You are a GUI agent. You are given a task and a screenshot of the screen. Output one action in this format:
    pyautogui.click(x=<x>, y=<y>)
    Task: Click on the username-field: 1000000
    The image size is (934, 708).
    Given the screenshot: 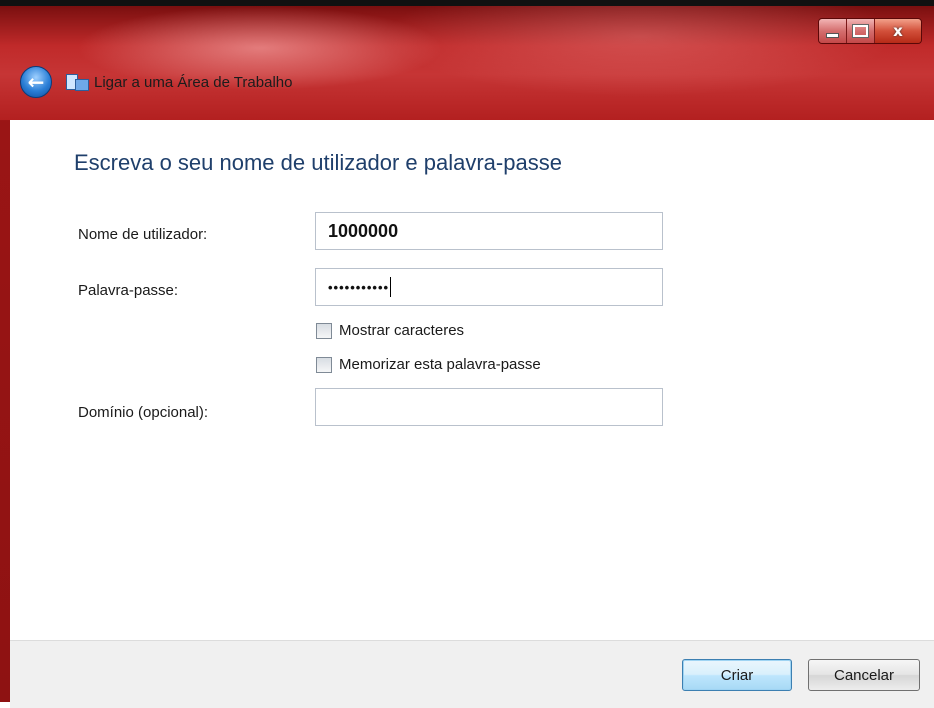 What is the action you would take?
    pyautogui.click(x=489, y=231)
    